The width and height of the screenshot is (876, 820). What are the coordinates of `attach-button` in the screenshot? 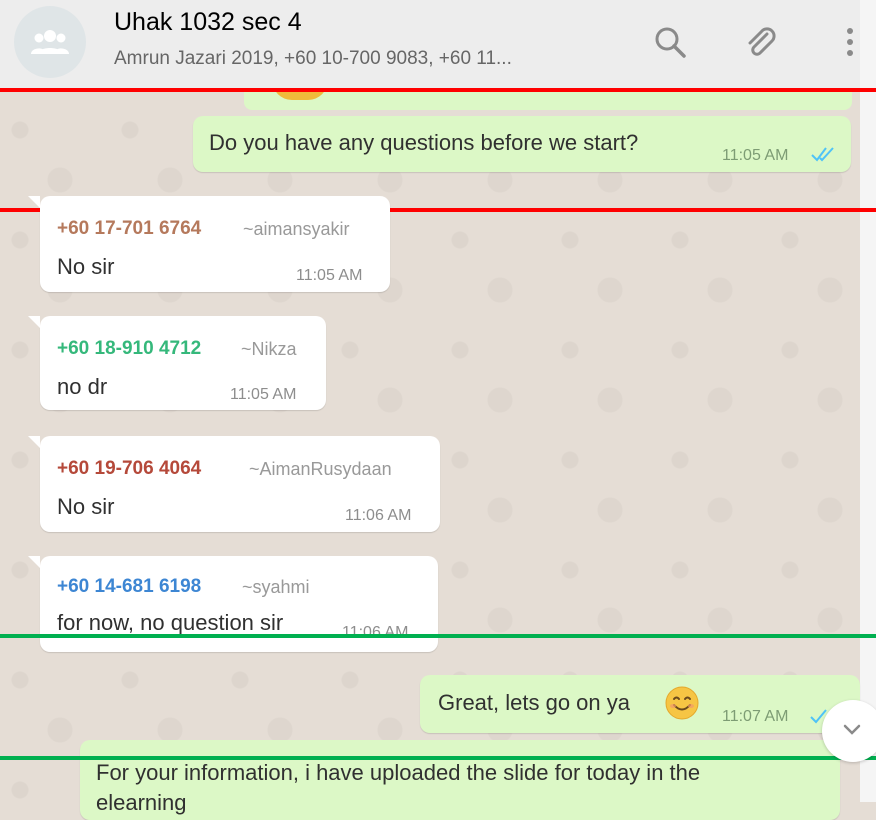 It's located at (760, 42).